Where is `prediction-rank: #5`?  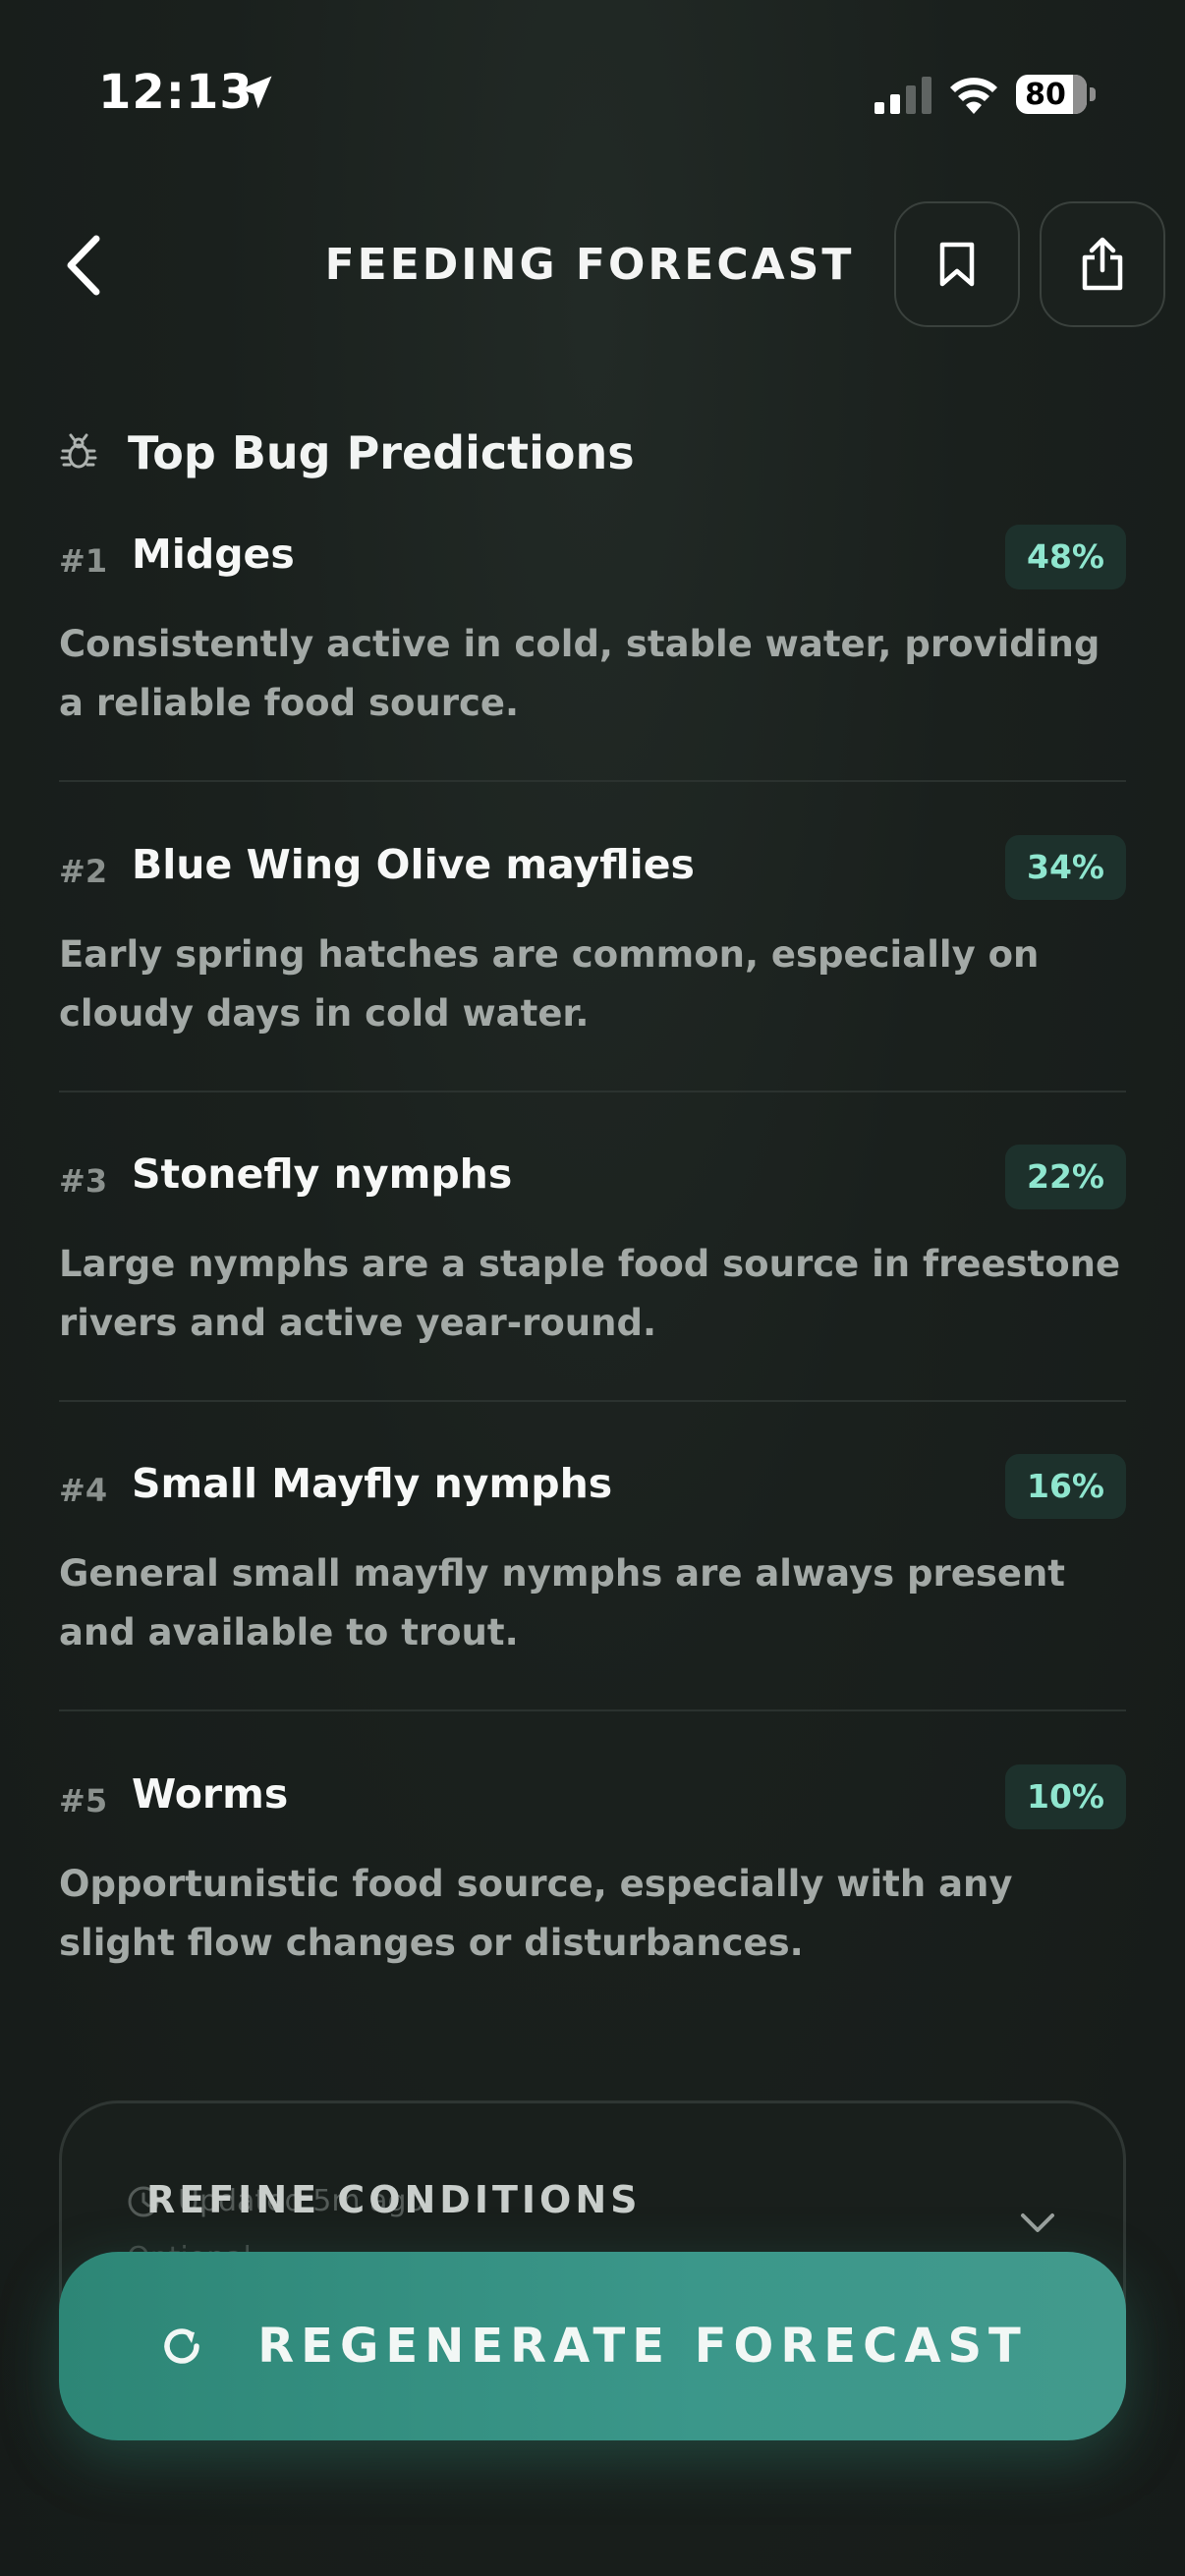
prediction-rank: #5 is located at coordinates (84, 1801).